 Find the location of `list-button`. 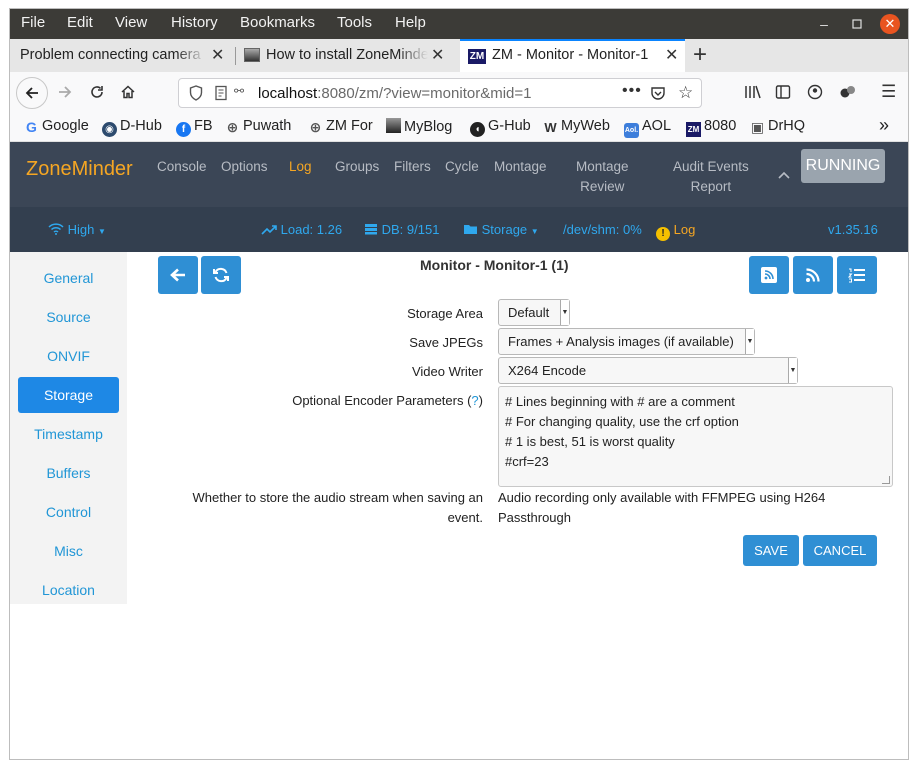

list-button is located at coordinates (857, 275).